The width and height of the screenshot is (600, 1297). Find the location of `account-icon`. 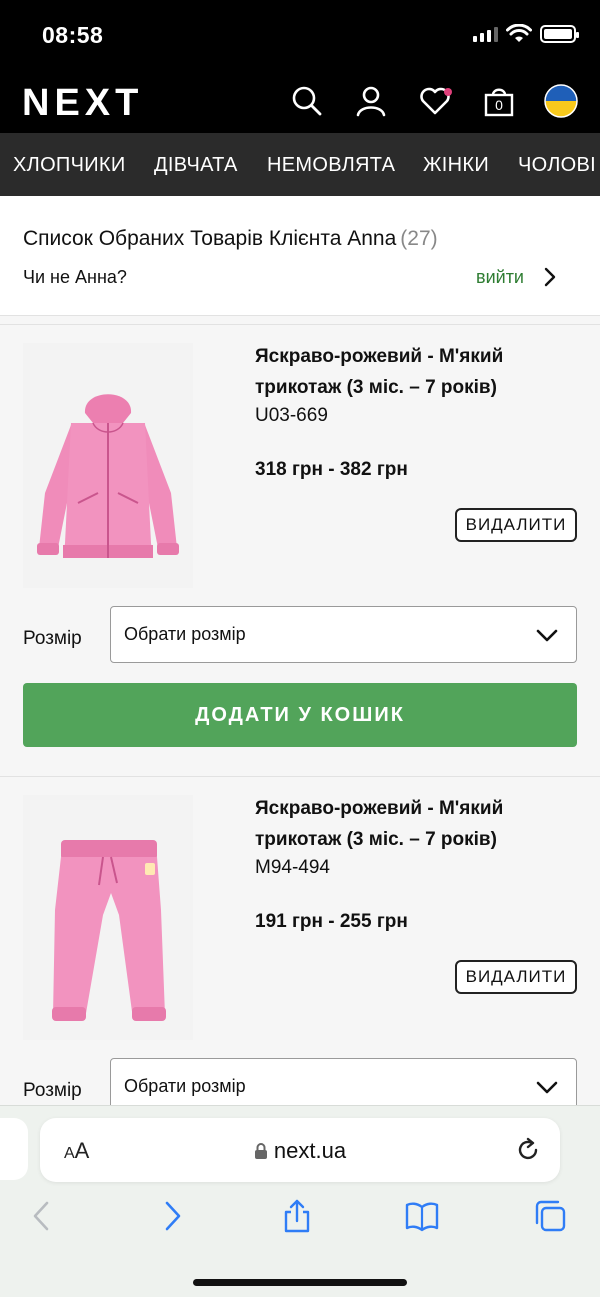

account-icon is located at coordinates (371, 101).